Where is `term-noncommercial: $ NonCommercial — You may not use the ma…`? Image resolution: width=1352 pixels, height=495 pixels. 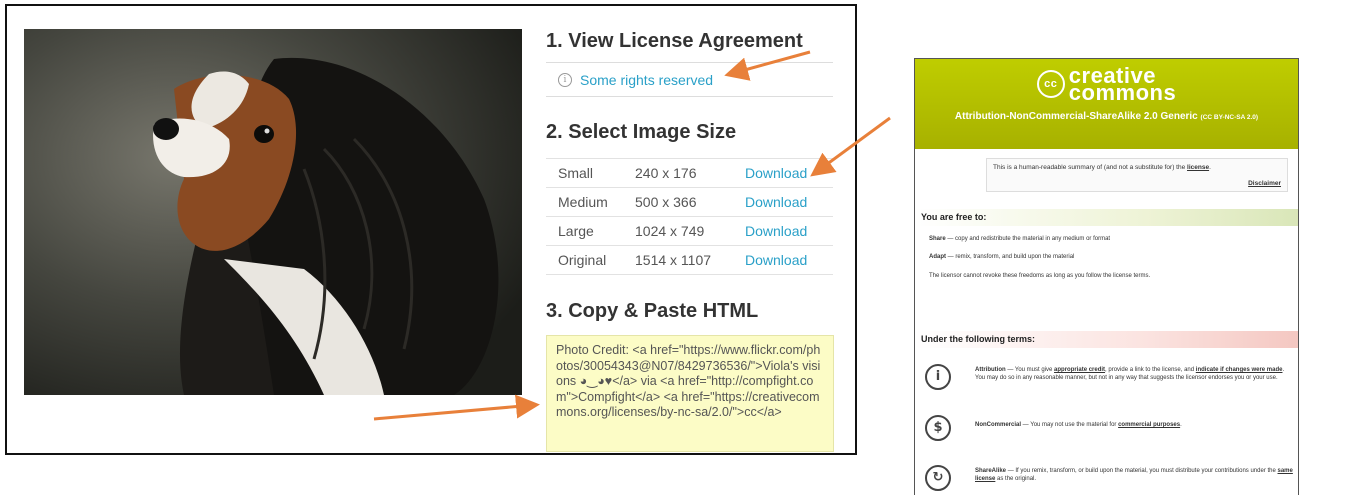
term-noncommercial: $ NonCommercial — You may not use the ma… is located at coordinates (1107, 430).